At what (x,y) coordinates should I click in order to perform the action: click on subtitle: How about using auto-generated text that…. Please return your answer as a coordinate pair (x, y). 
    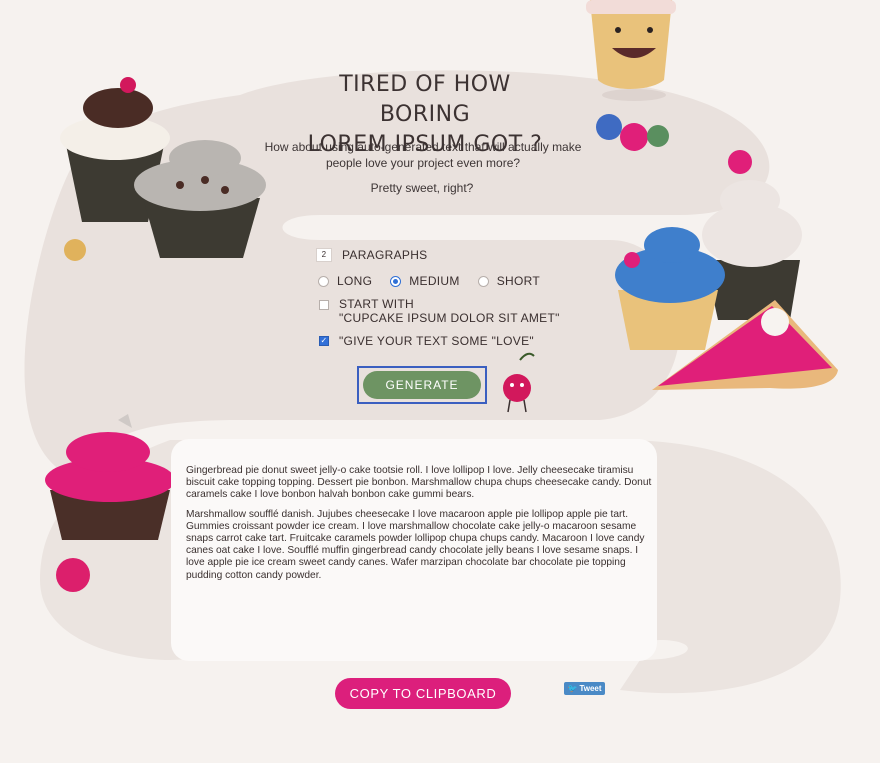
    Looking at the image, I should click on (423, 155).